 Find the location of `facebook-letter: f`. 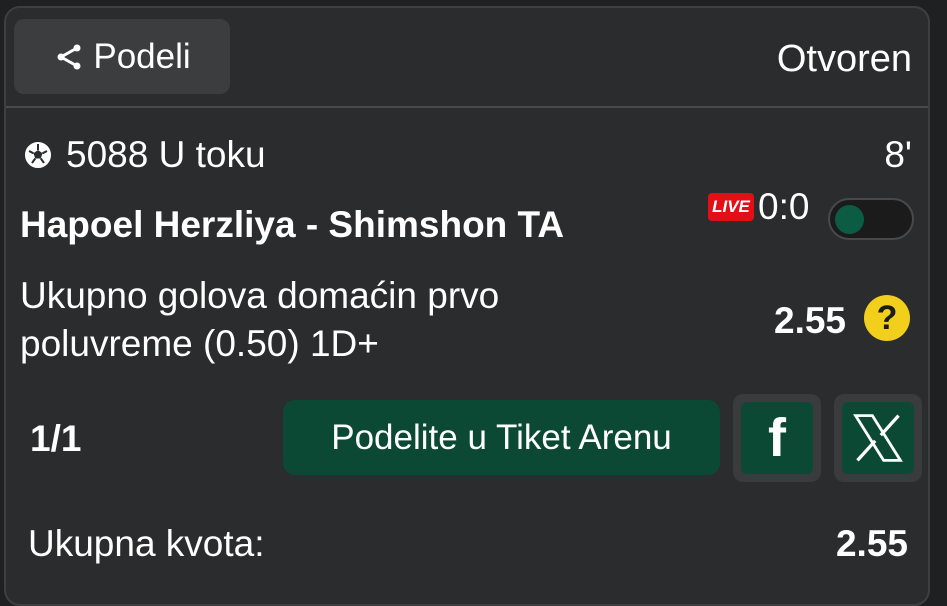

facebook-letter: f is located at coordinates (777, 438).